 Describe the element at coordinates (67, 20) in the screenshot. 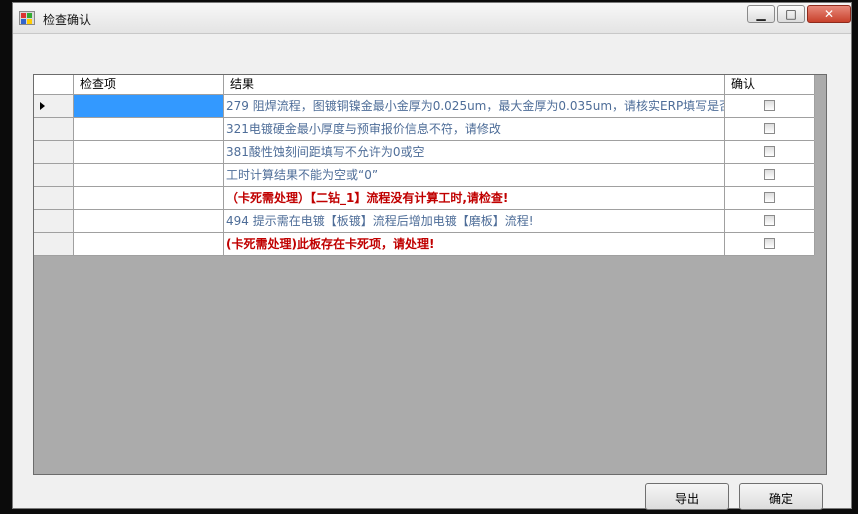

I see `window-title: 检查确认` at that location.